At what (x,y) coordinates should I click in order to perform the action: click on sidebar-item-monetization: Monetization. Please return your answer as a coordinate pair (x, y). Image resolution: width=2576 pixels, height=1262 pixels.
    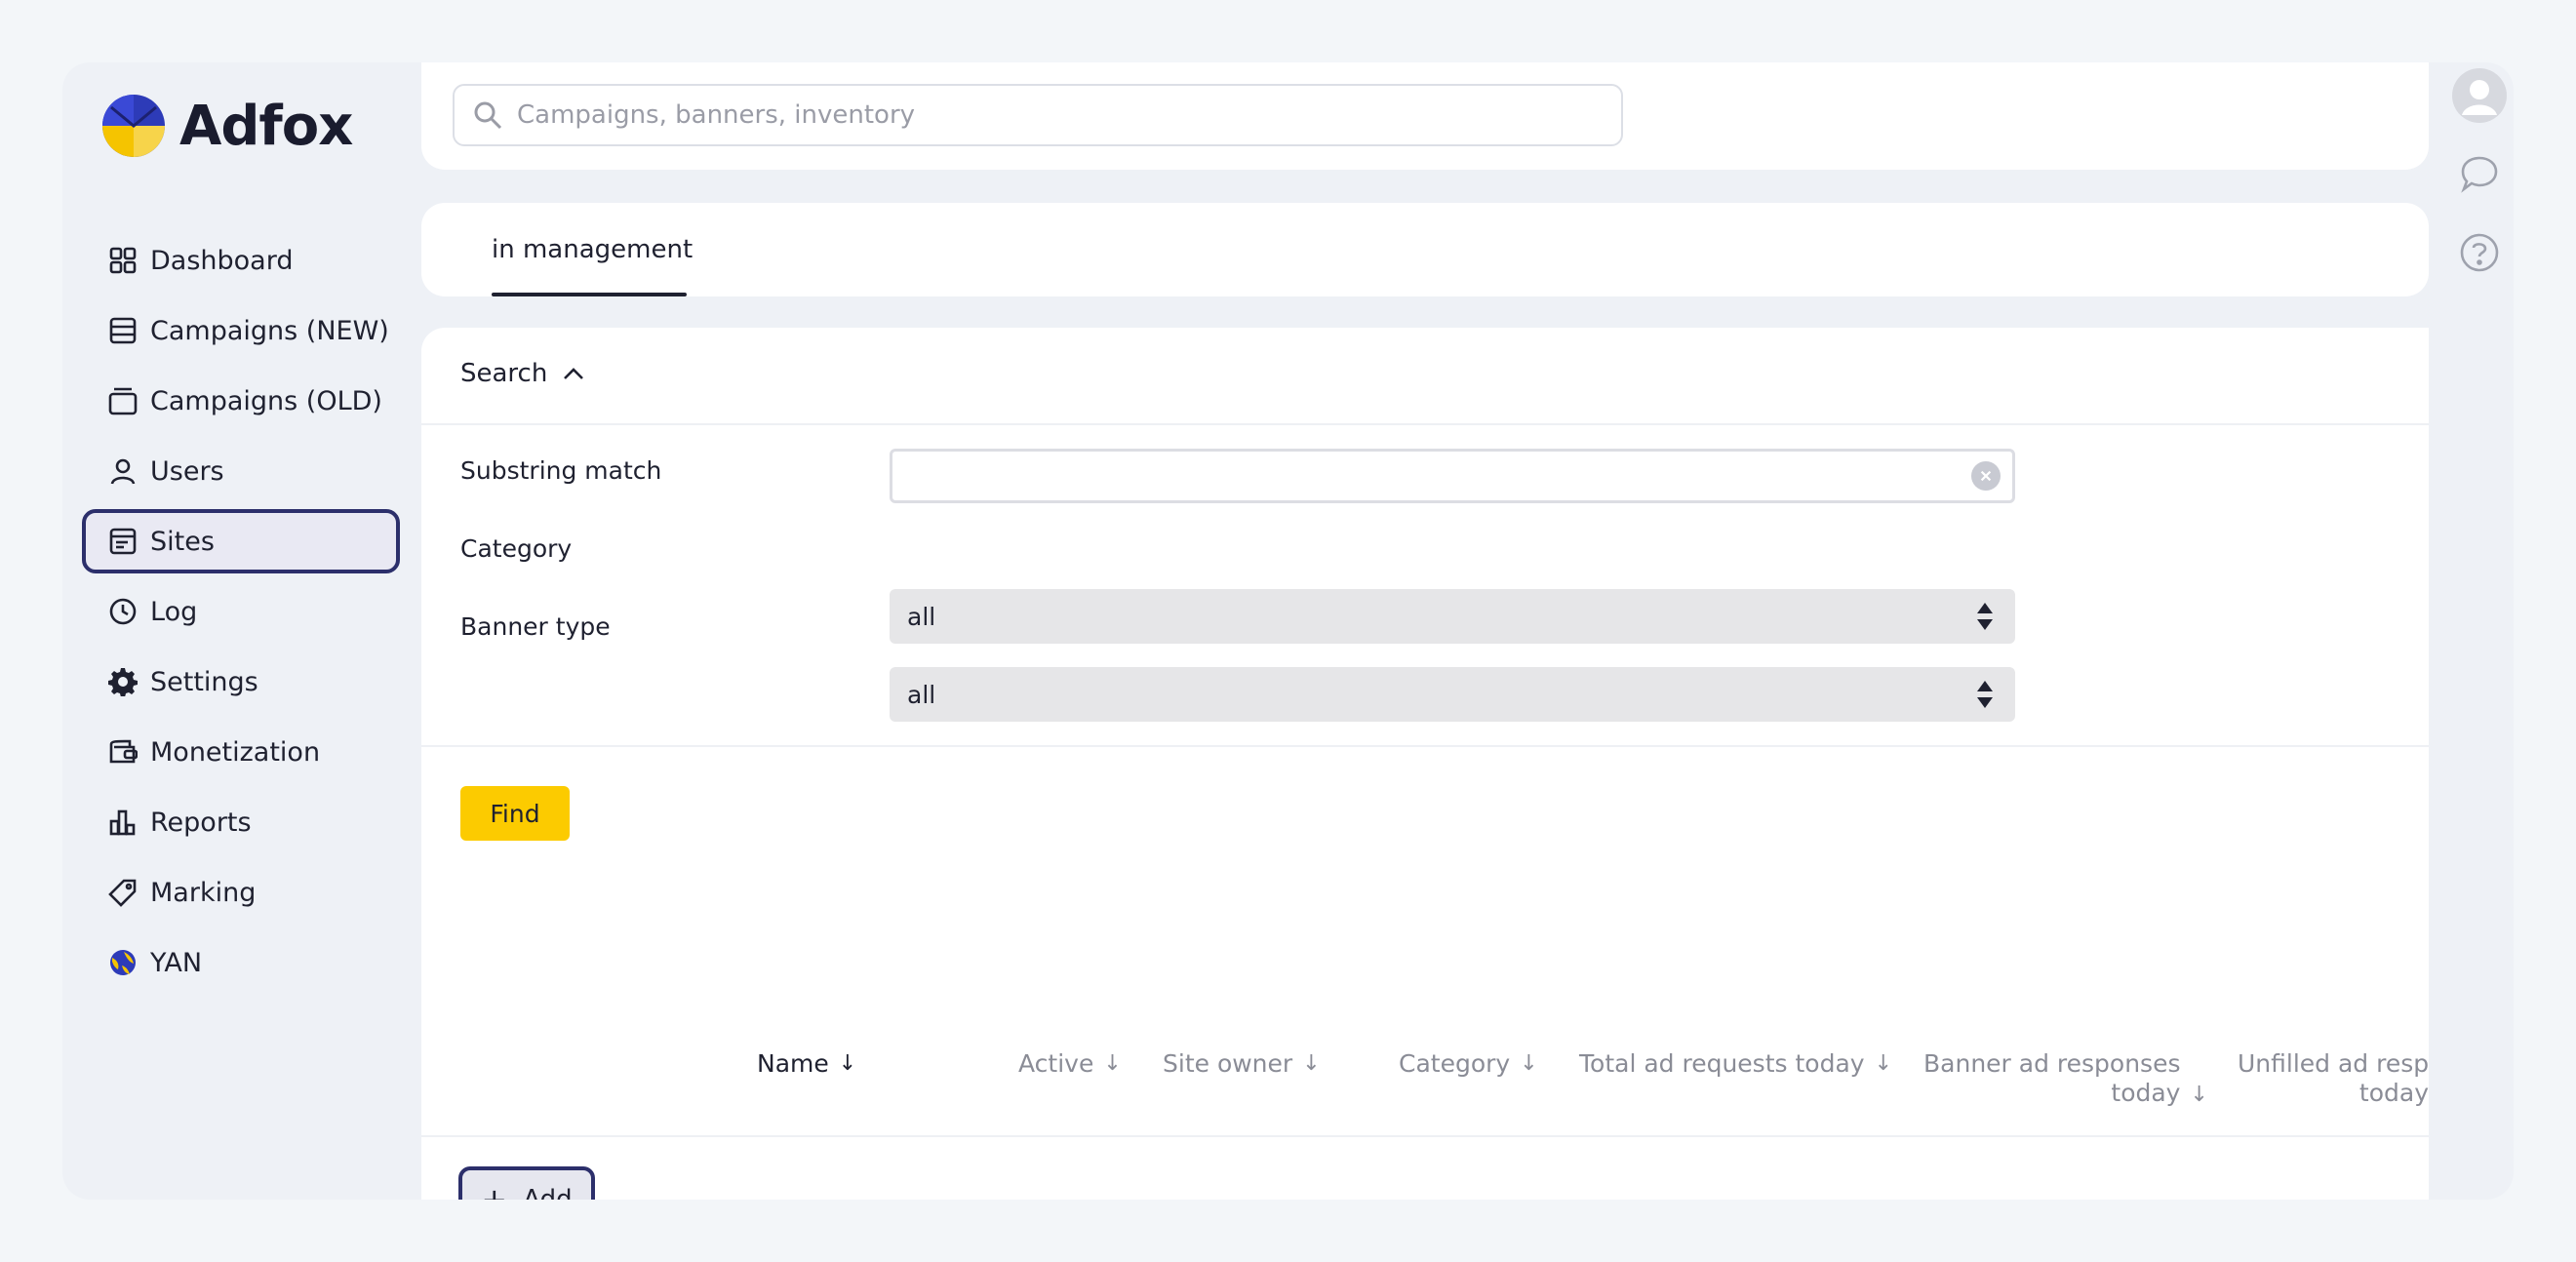
    Looking at the image, I should click on (241, 752).